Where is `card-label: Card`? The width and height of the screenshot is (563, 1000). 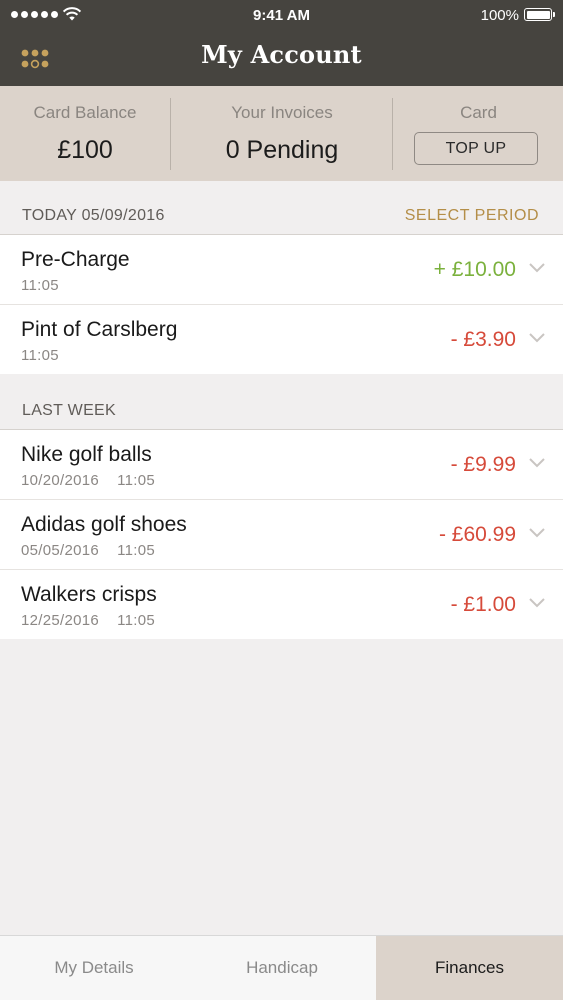
card-label: Card is located at coordinates (478, 112).